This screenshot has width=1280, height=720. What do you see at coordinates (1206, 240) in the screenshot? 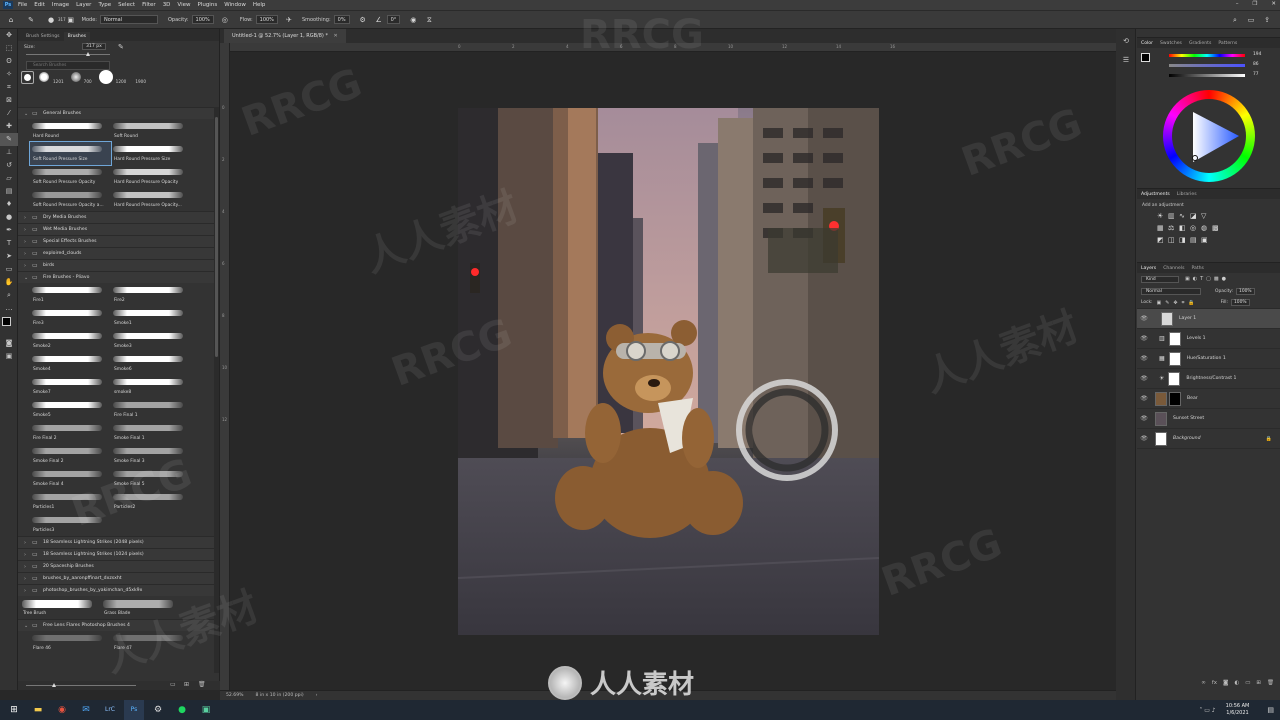
I see `selective-color-icon: ▣` at bounding box center [1206, 240].